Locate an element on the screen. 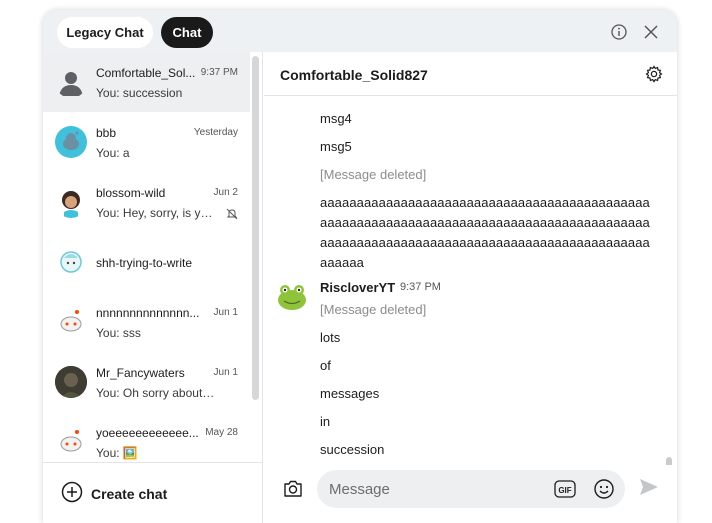  create-chat-row: Create chat is located at coordinates (152, 492).